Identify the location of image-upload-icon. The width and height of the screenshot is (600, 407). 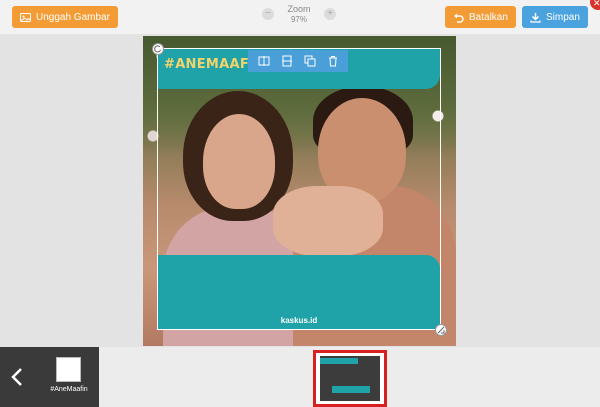
(25, 17).